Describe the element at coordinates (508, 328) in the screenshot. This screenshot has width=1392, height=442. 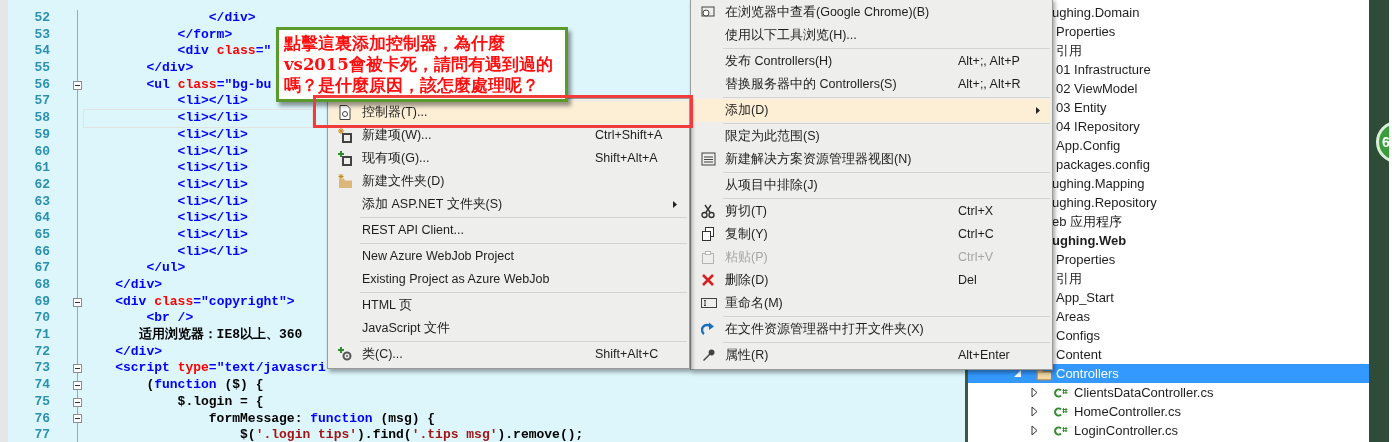
I see `menu-item: JavaScript 文件` at that location.